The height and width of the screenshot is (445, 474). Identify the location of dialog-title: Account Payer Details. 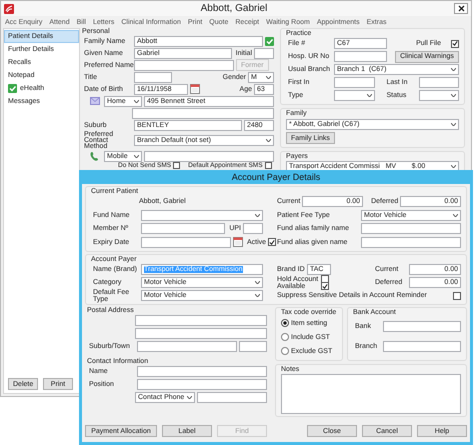
(276, 177).